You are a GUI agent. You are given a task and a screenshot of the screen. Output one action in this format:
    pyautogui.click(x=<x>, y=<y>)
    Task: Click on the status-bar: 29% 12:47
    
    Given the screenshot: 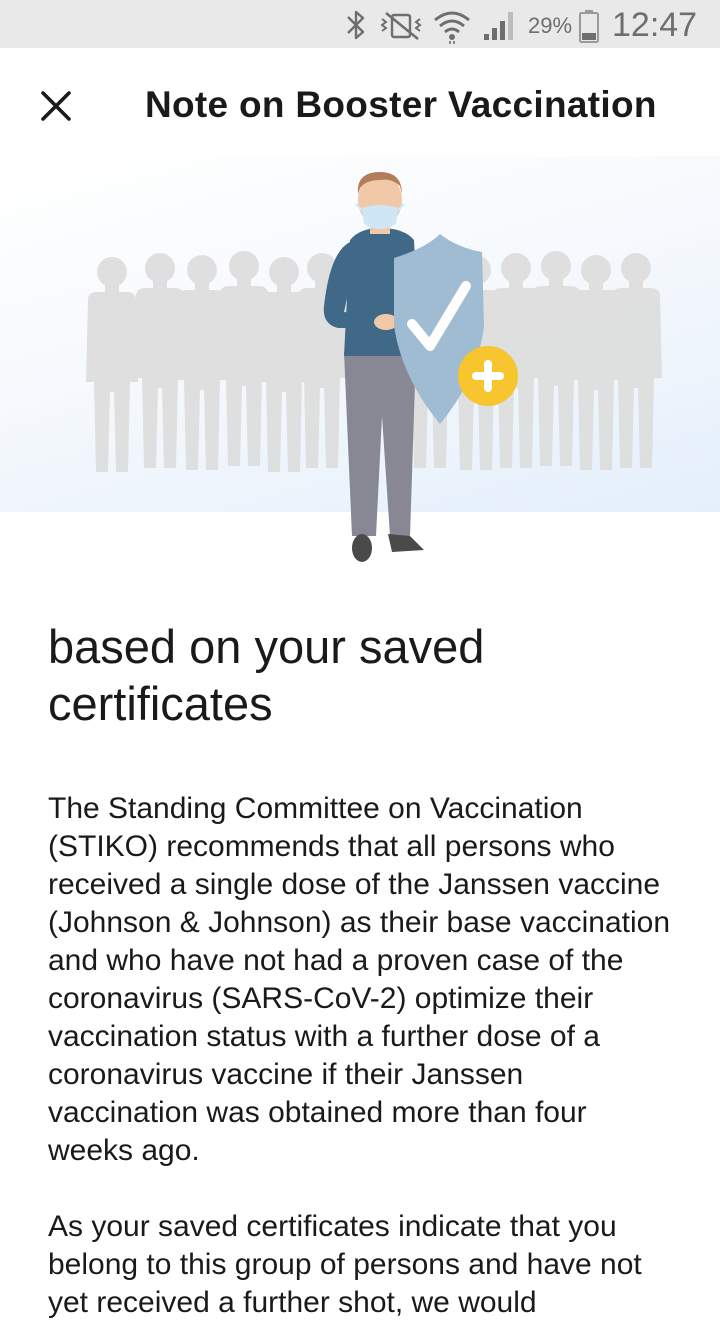 What is the action you would take?
    pyautogui.click(x=360, y=24)
    